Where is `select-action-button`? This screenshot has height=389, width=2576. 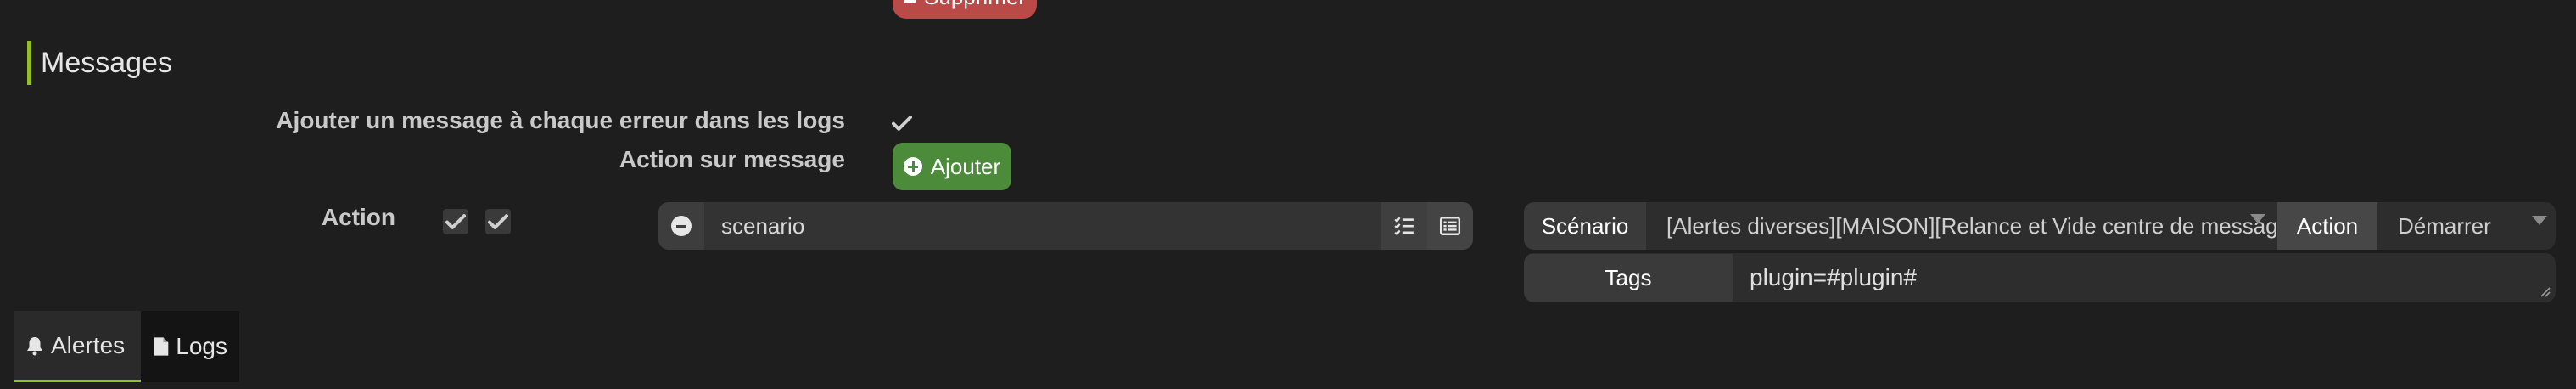 select-action-button is located at coordinates (1404, 226).